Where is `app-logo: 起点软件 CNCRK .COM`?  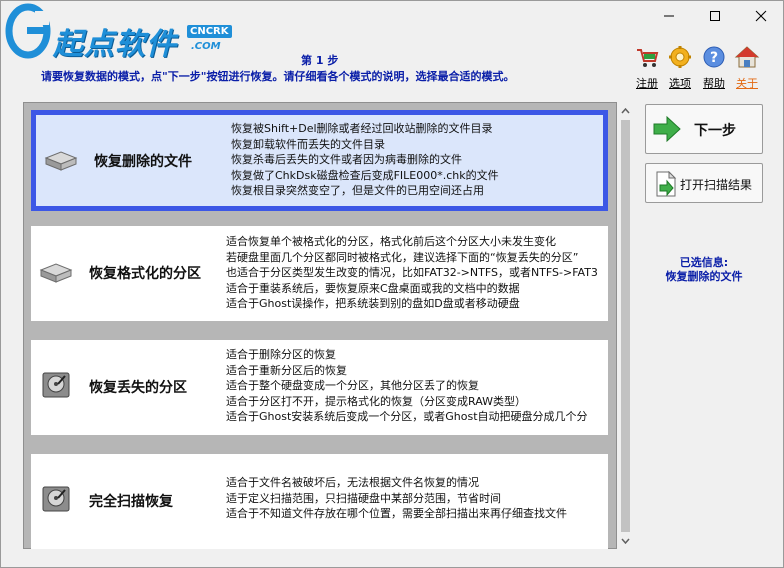
app-logo: 起点软件 CNCRK .COM is located at coordinates (116, 31).